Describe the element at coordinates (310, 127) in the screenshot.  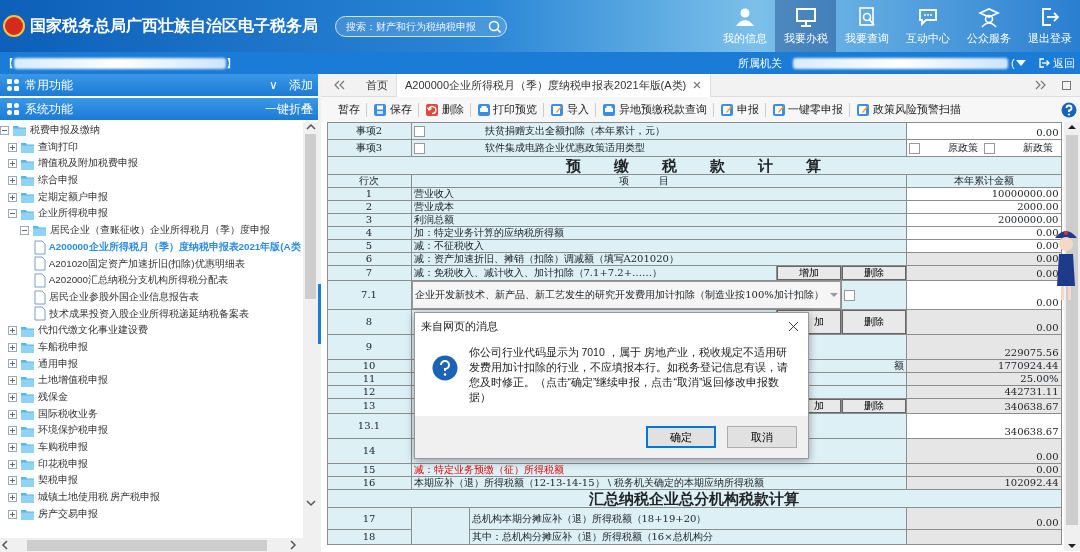
I see `scroll-up-icon` at that location.